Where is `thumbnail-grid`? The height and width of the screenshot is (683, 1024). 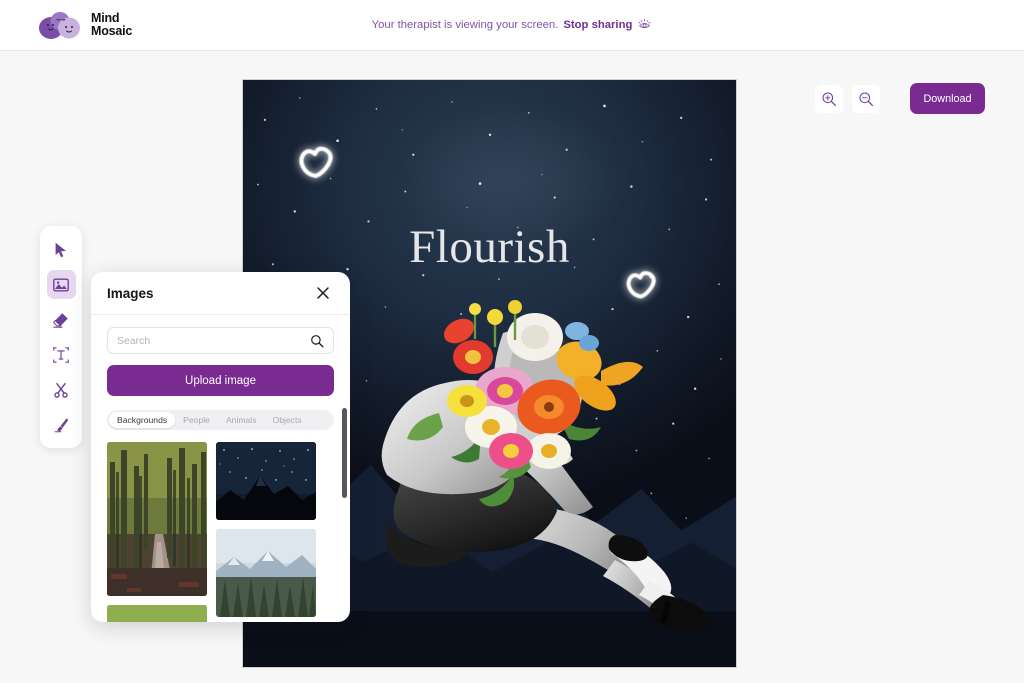 thumbnail-grid is located at coordinates (220, 532).